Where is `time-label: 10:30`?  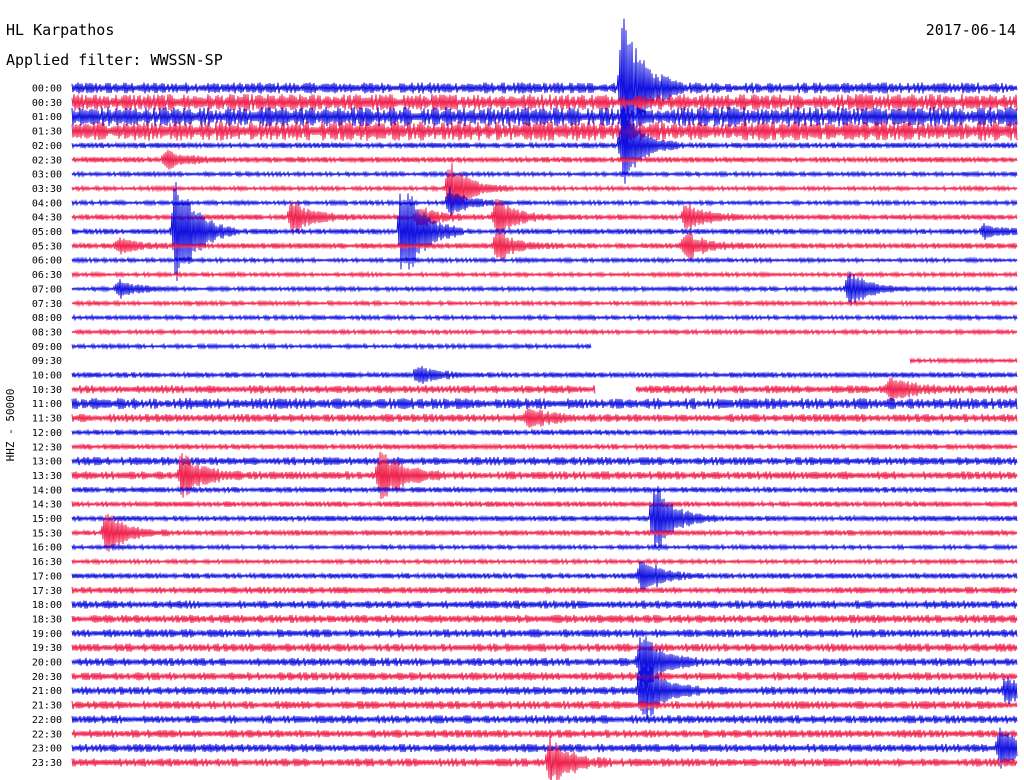
time-label: 10:30 is located at coordinates (47, 390).